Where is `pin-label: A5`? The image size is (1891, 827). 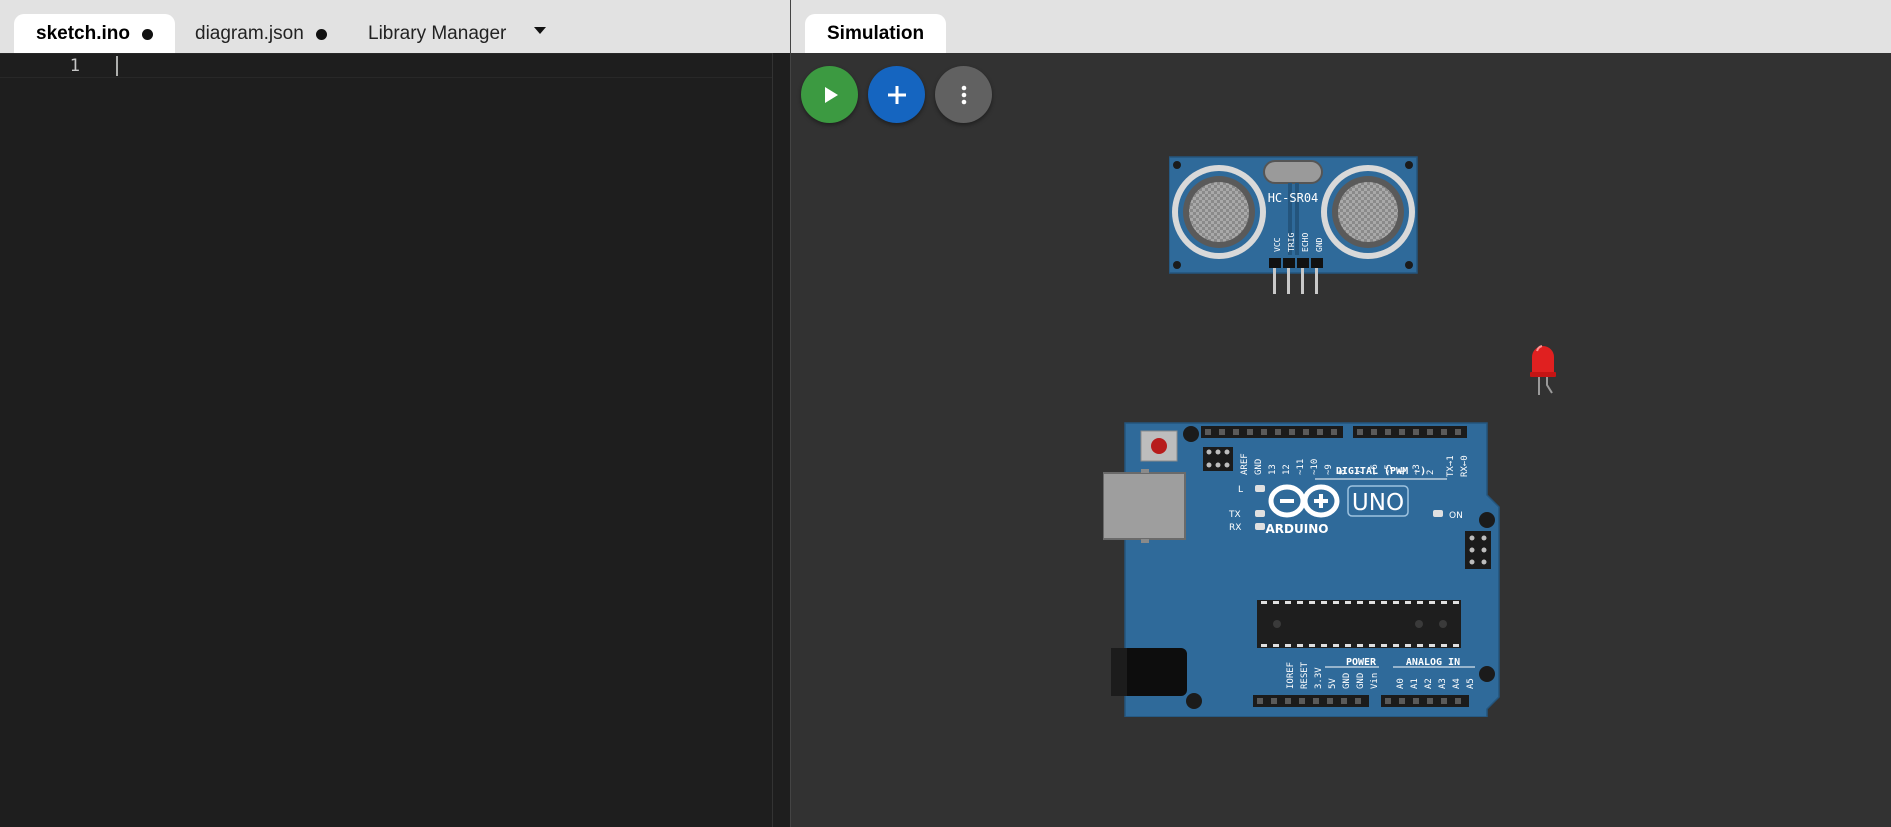
pin-label: A5 is located at coordinates (1471, 683).